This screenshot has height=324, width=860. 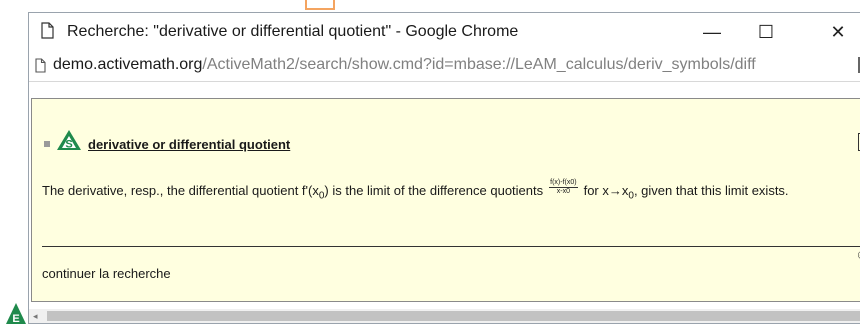 I want to click on page-info-icon, so click(x=40, y=65).